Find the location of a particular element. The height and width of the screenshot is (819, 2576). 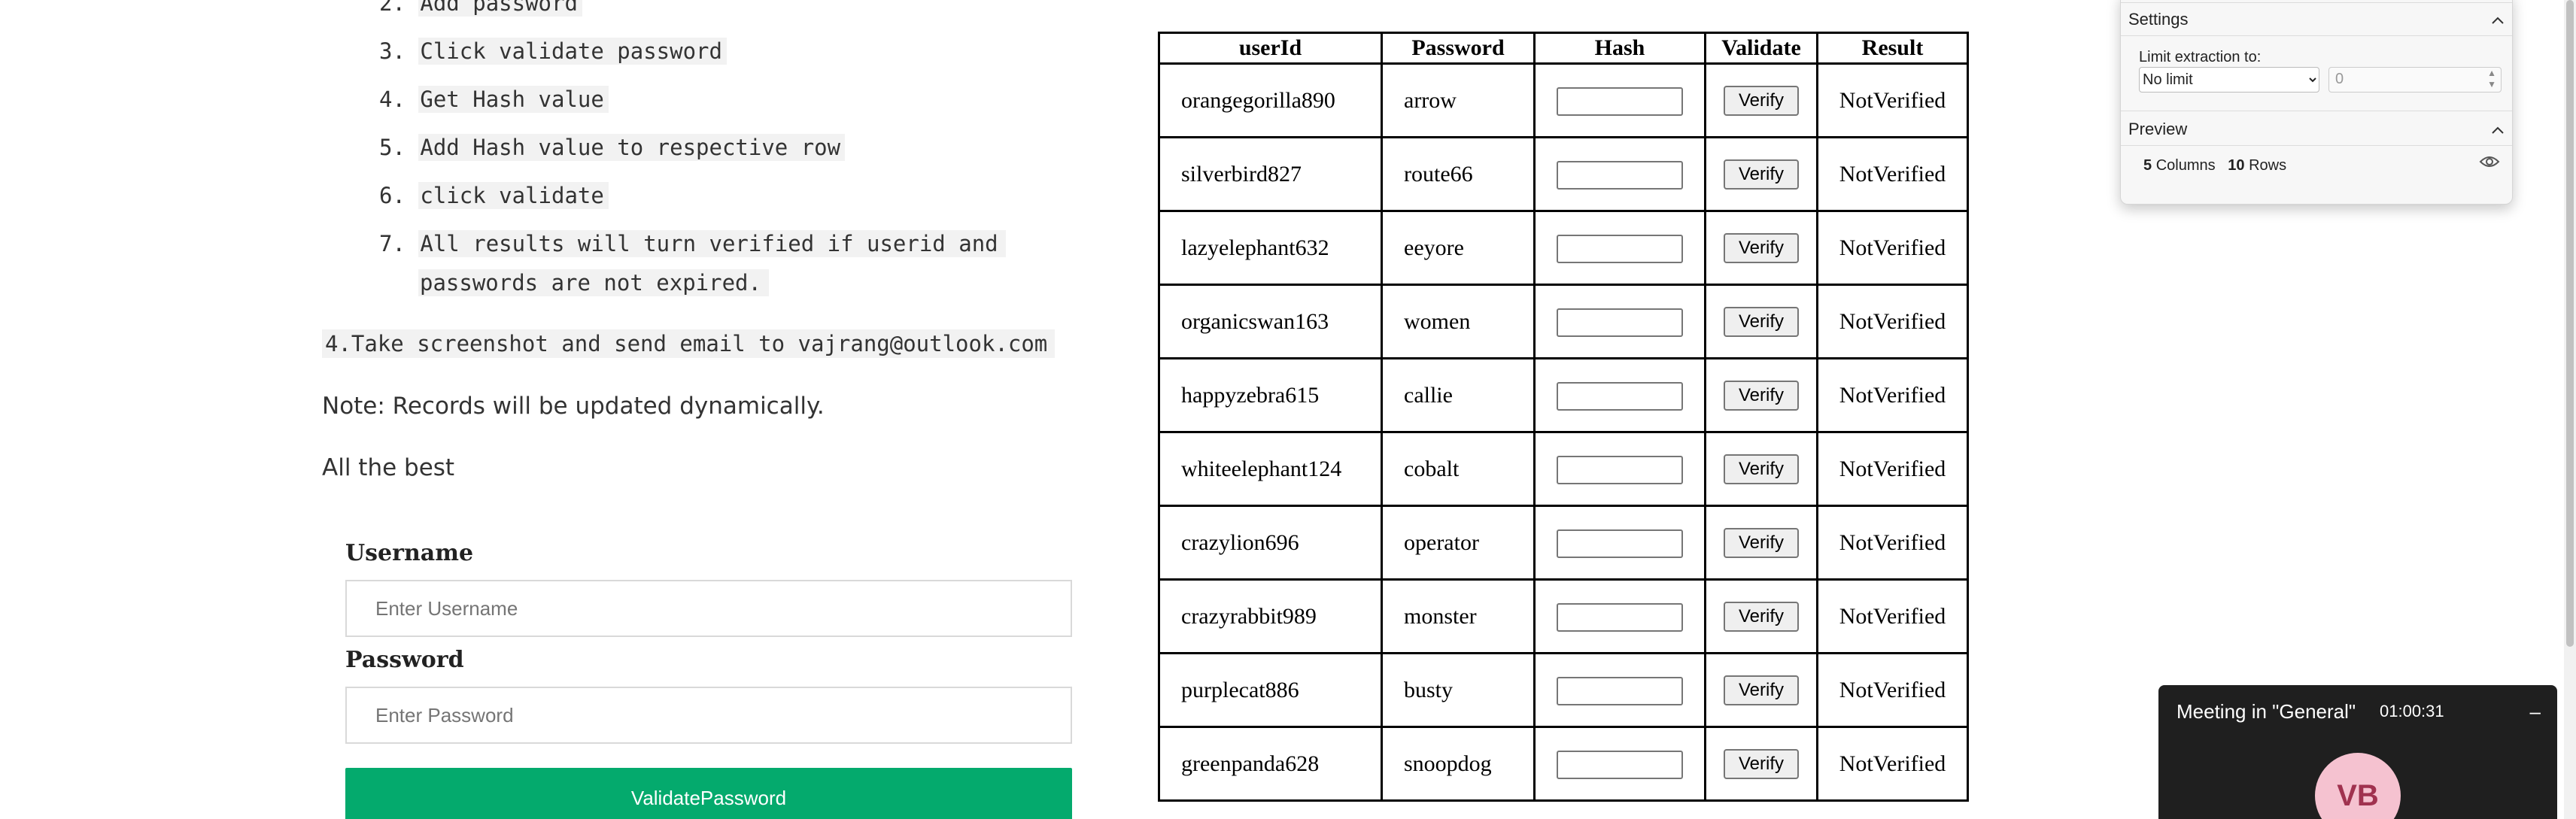

step-number: 4. is located at coordinates (392, 99).